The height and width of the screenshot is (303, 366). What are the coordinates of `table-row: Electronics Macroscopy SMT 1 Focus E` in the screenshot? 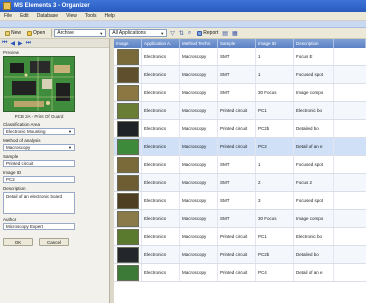 It's located at (240, 57).